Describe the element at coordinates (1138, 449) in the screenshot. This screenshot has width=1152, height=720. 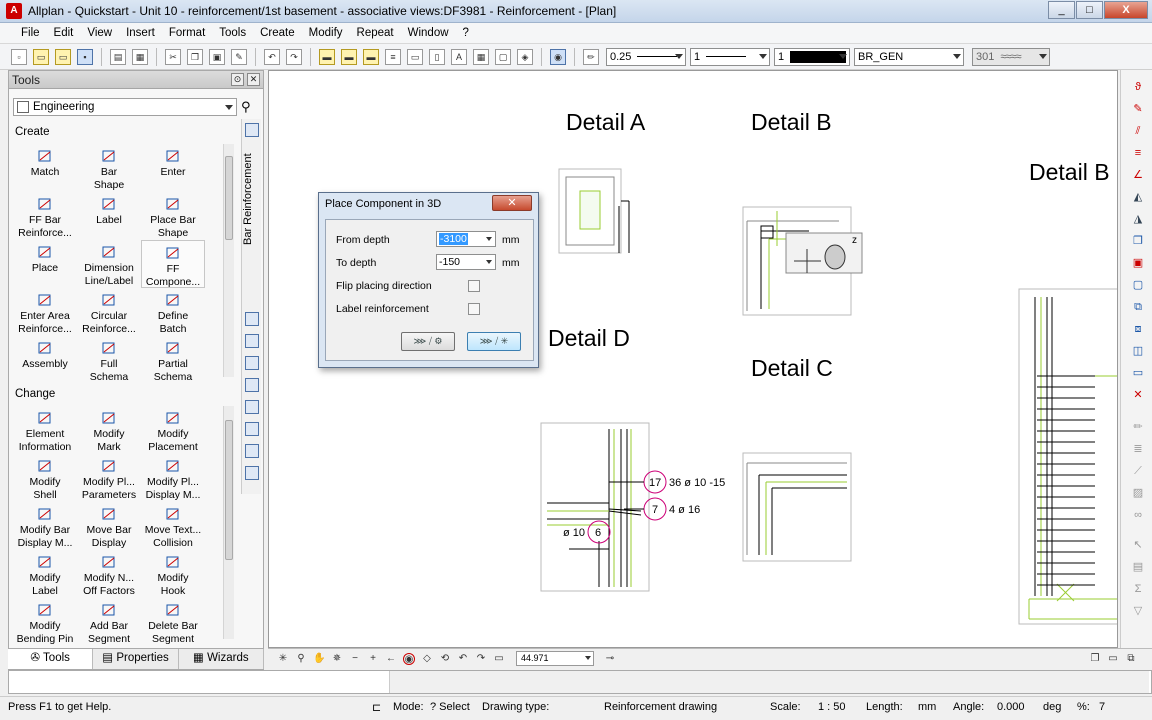
I see `lines-icon: ≣` at that location.